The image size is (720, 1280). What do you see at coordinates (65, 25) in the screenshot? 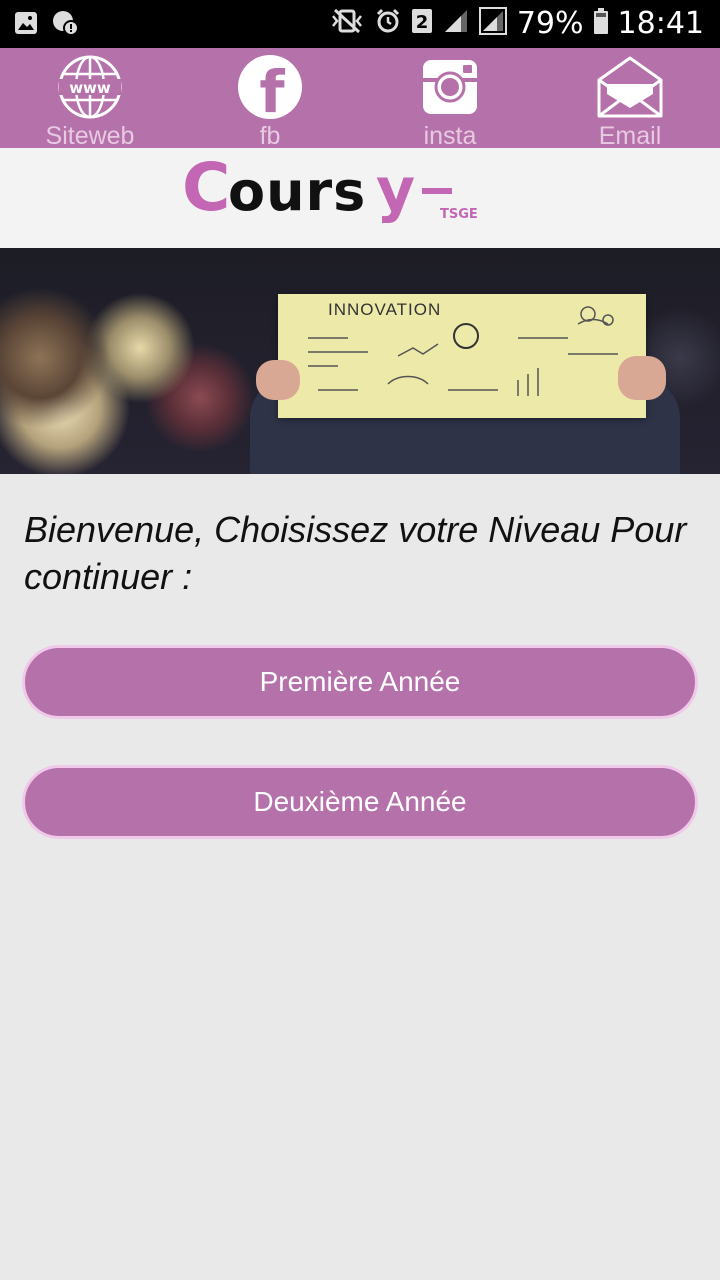
I see `chat-alert-icon` at bounding box center [65, 25].